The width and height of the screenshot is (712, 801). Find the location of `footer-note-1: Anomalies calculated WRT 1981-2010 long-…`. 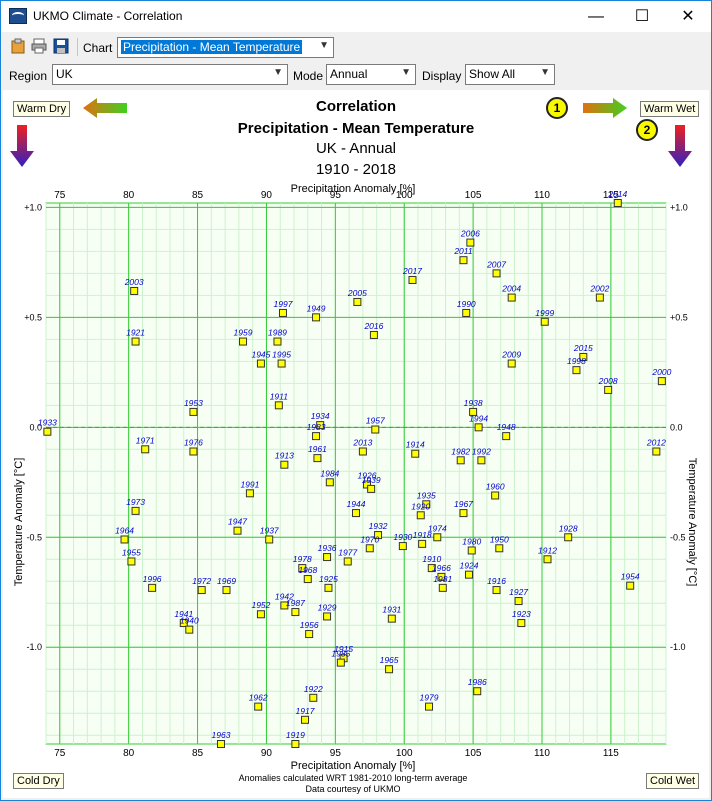

footer-note-1: Anomalies calculated WRT 1981-2010 long-… is located at coordinates (353, 778).